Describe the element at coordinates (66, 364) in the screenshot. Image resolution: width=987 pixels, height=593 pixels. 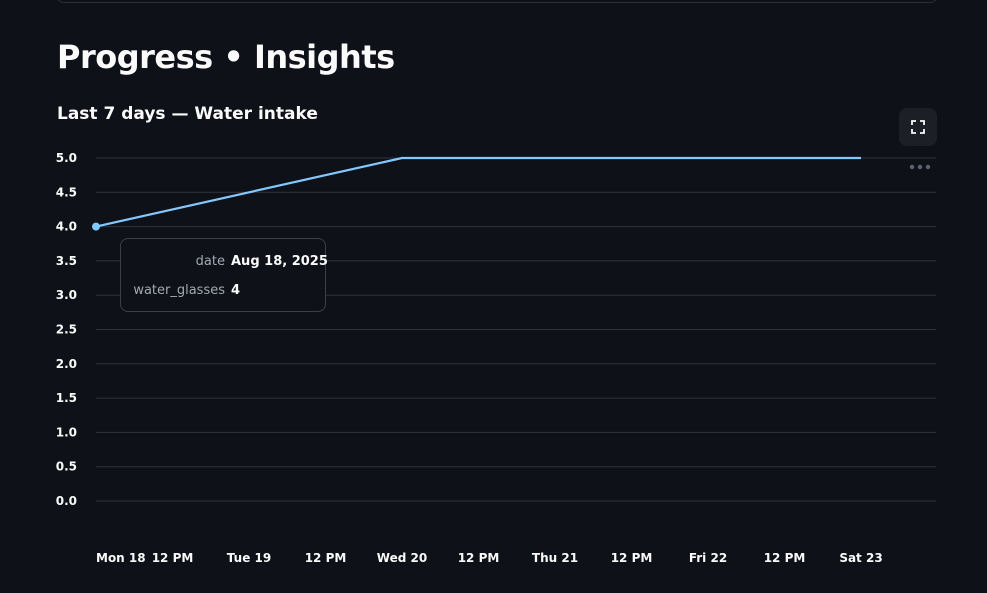
I see `y-tick-label: 2.0` at that location.